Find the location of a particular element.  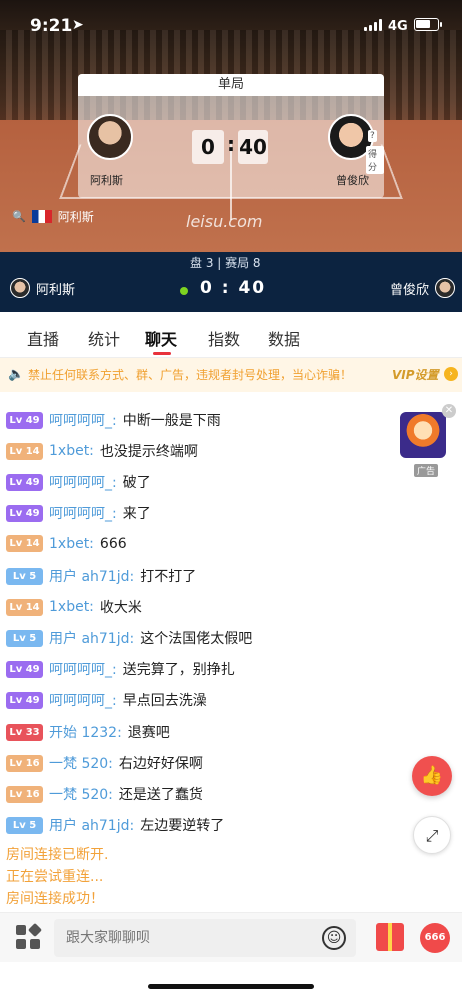

chat-input is located at coordinates (205, 938).